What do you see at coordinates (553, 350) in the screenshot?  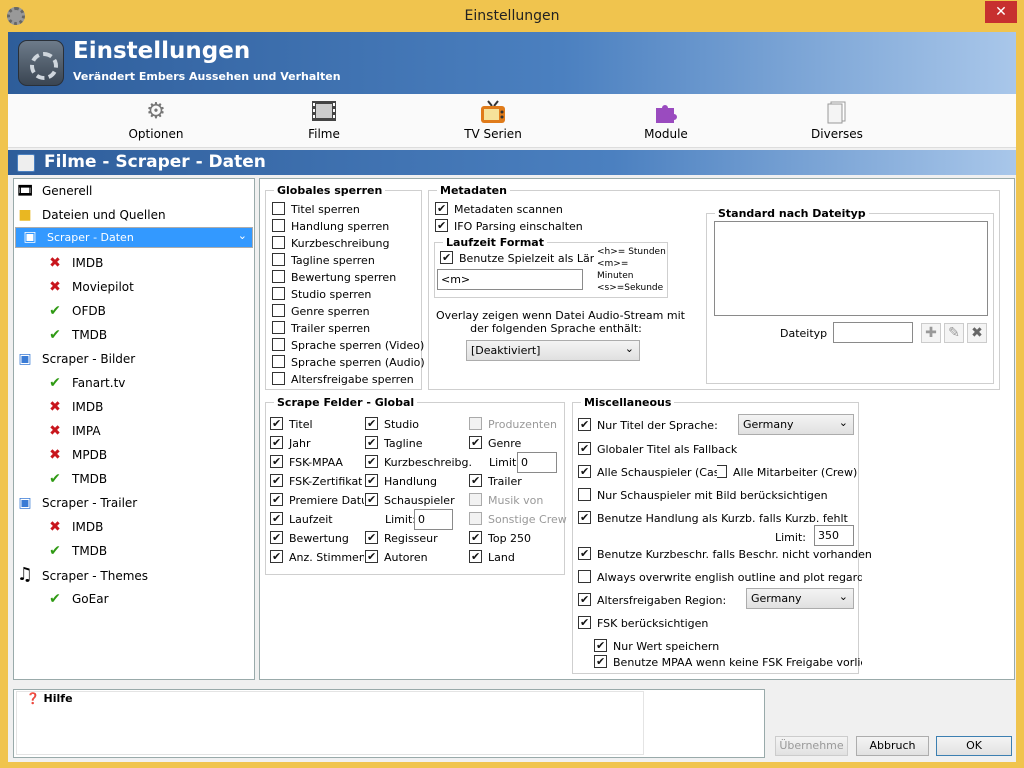 I see `overlay-language-select: [Deaktiviert]` at bounding box center [553, 350].